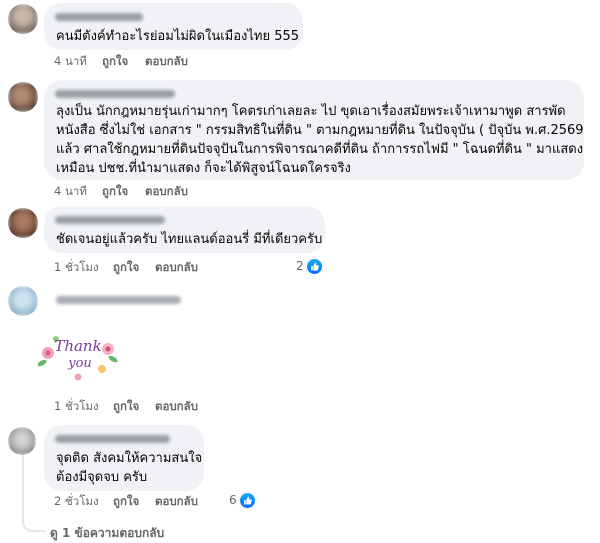  I want to click on sticker-text: you, so click(79, 363).